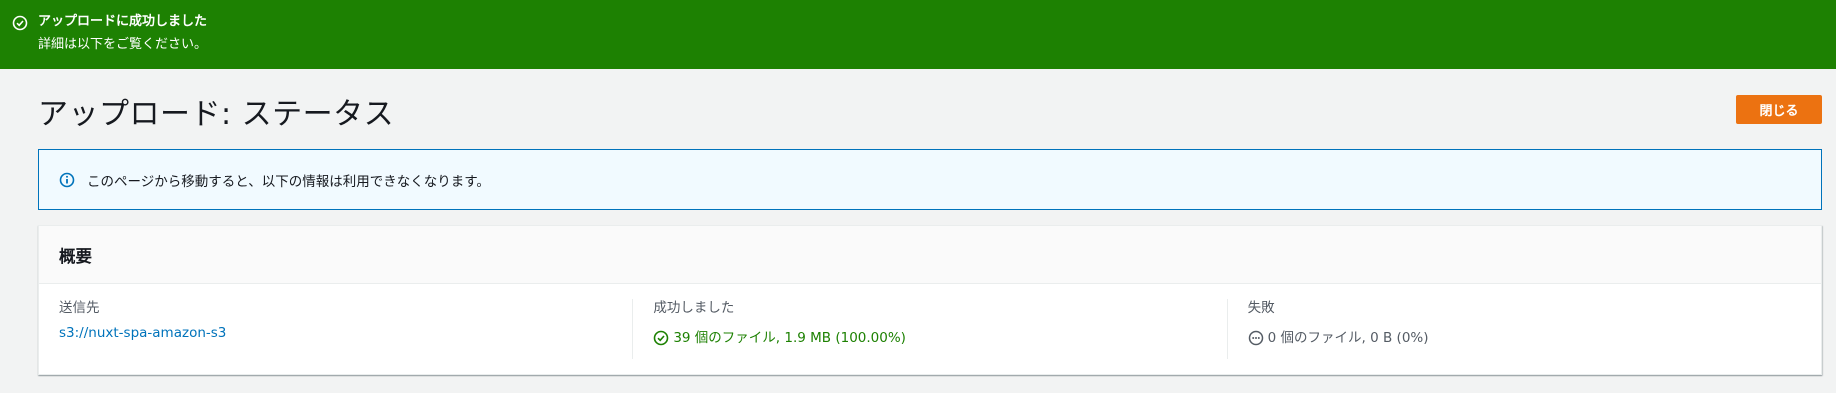  What do you see at coordinates (939, 338) in the screenshot?
I see `succeeded-value-row: 39 個のファイル, 1.9 MB (100.00%)` at bounding box center [939, 338].